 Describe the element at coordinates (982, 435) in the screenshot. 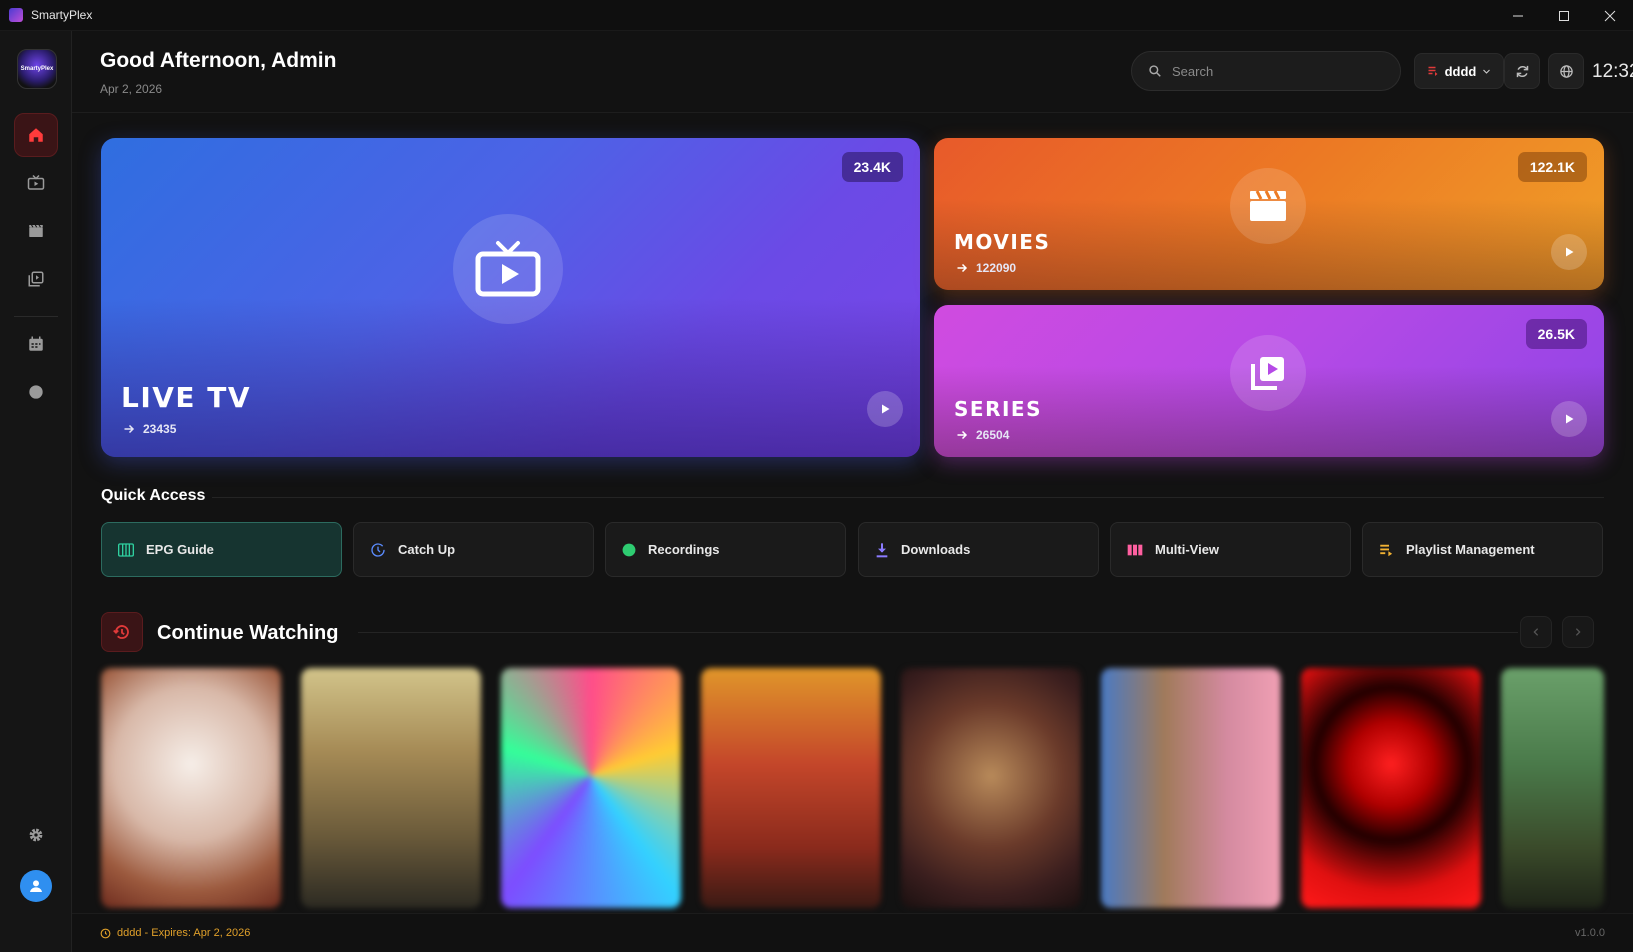

I see `series-count: 26504` at that location.